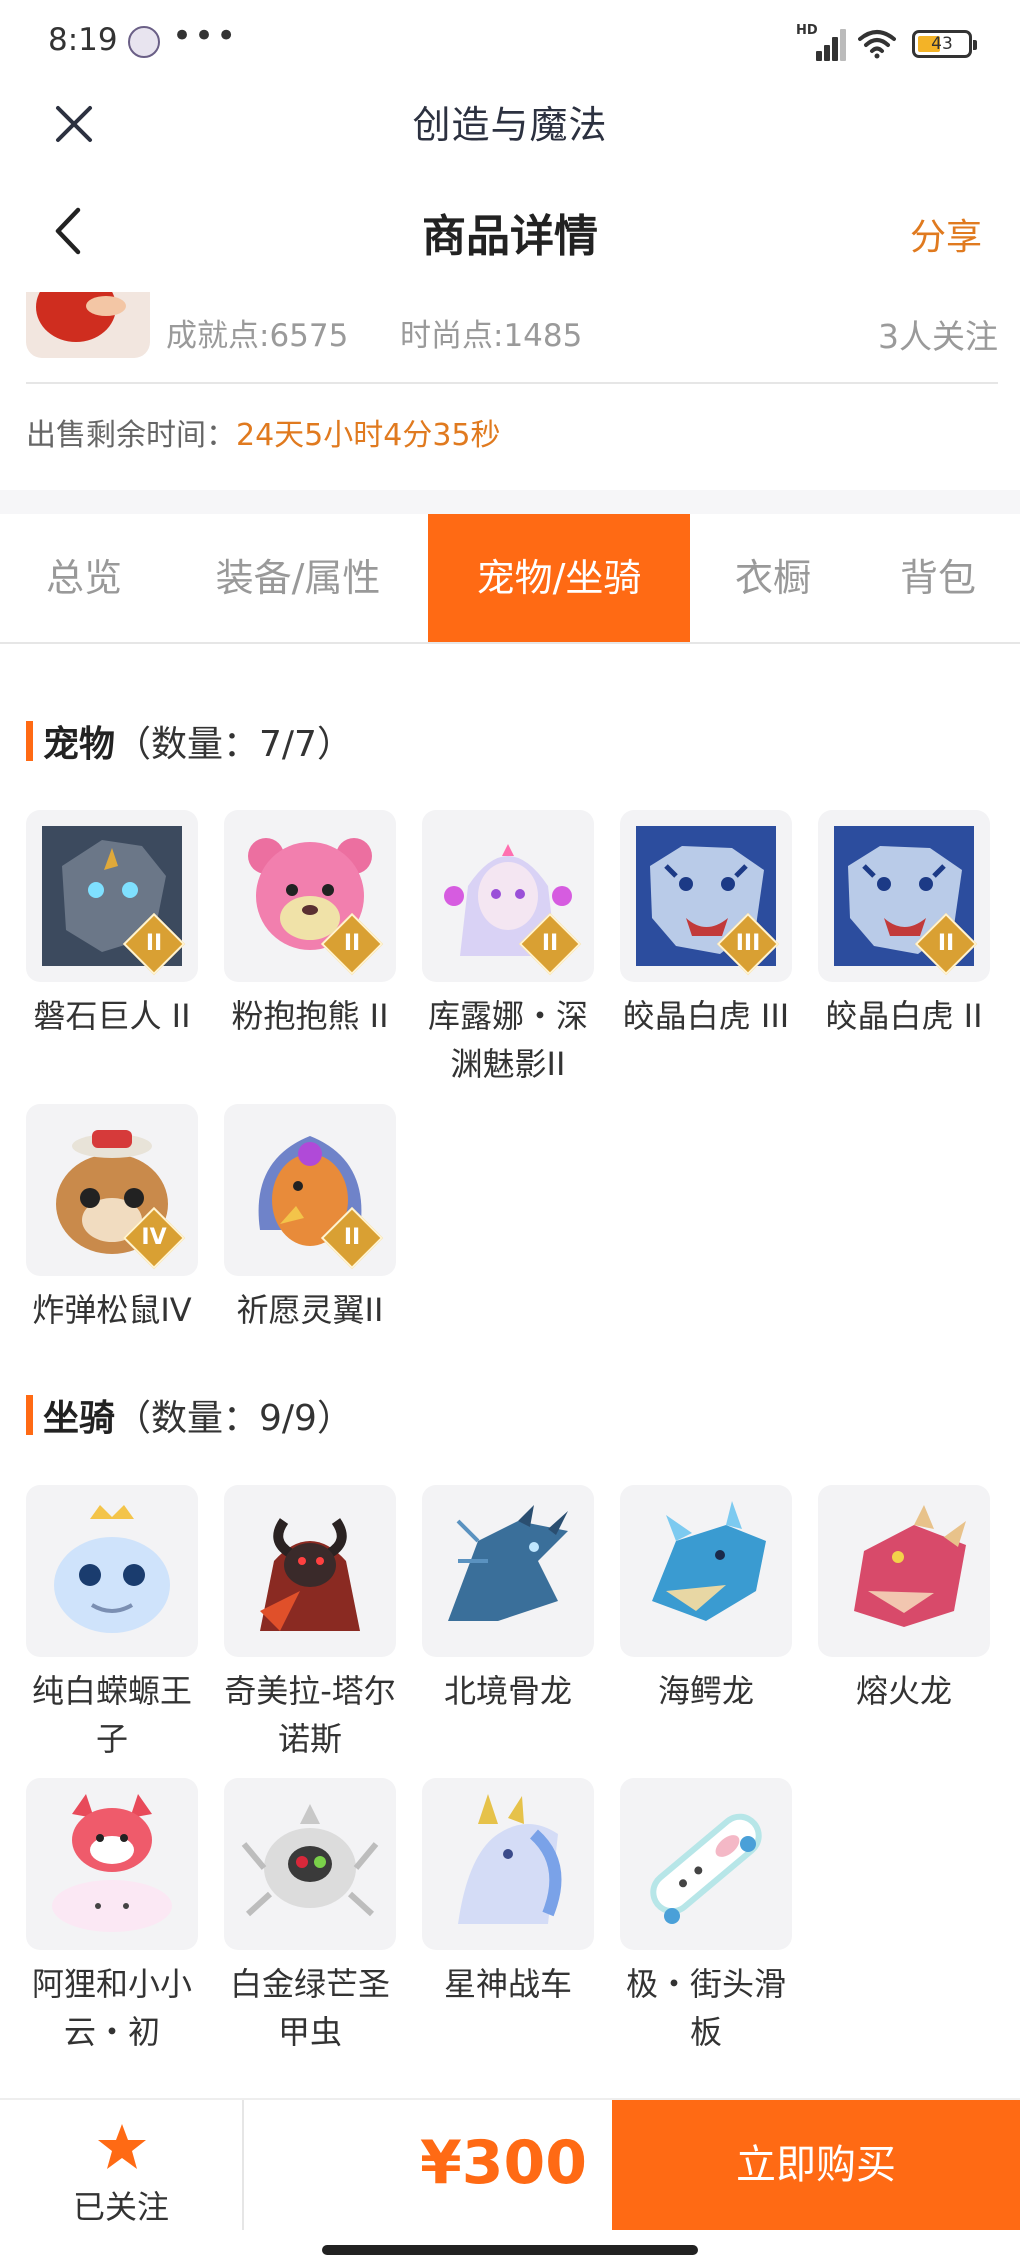  Describe the element at coordinates (904, 1016) in the screenshot. I see `pet-name: 皎晶白虎 II` at that location.